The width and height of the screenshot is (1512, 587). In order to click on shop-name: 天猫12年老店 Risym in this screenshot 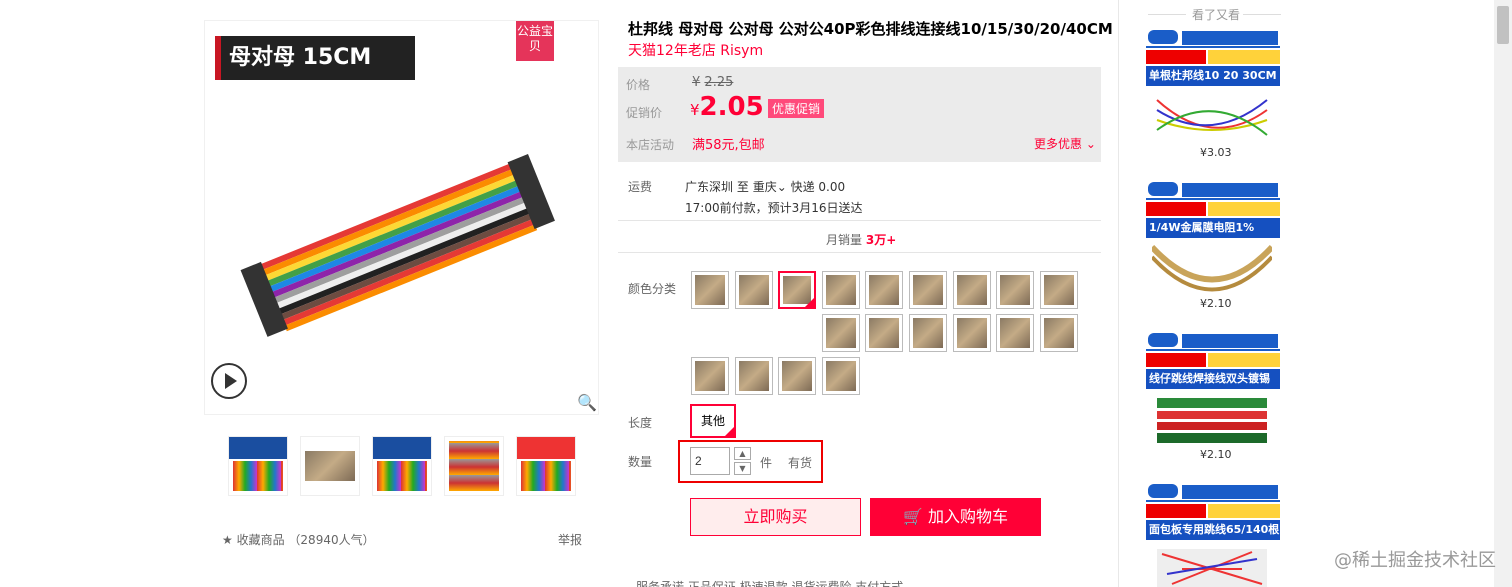, I will do `click(695, 50)`.